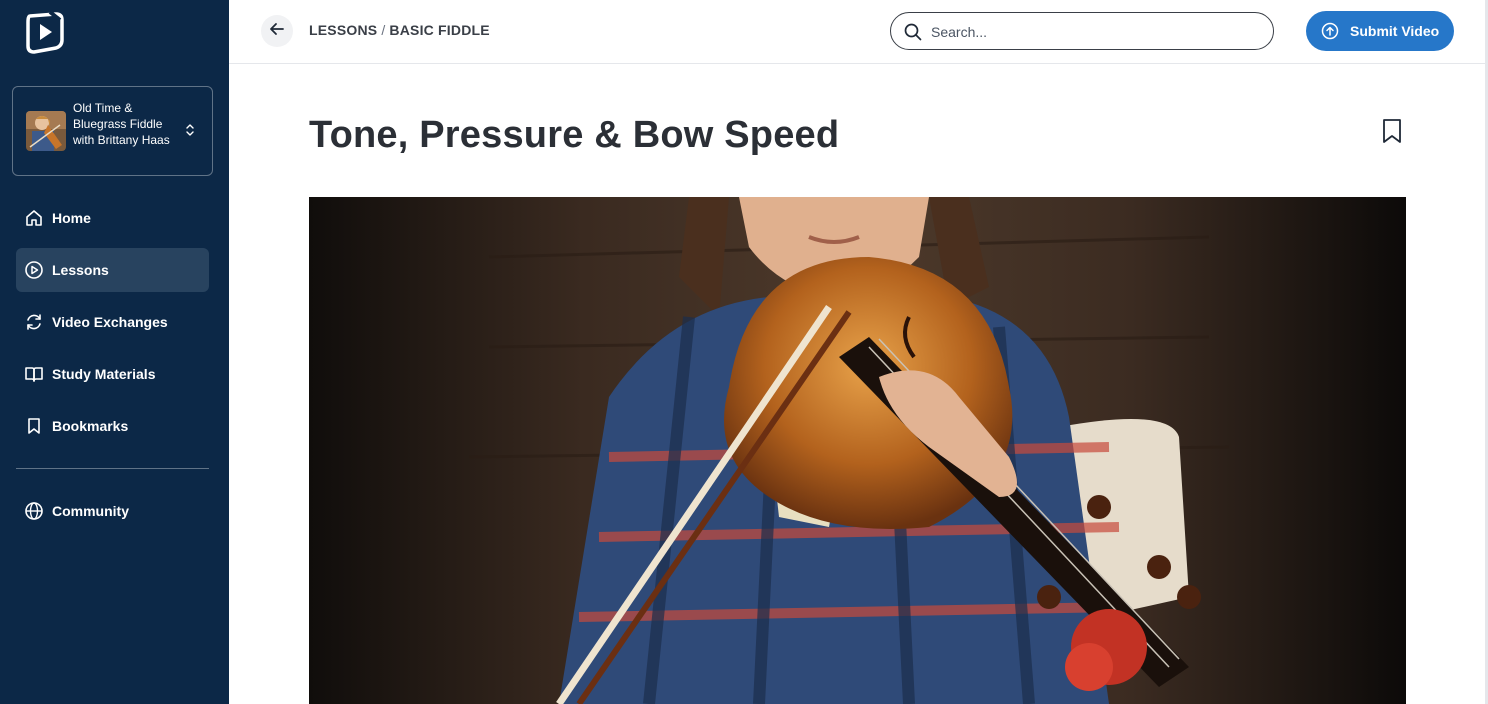 The image size is (1488, 704). Describe the element at coordinates (71, 218) in the screenshot. I see `sidebar-item-label: Home` at that location.